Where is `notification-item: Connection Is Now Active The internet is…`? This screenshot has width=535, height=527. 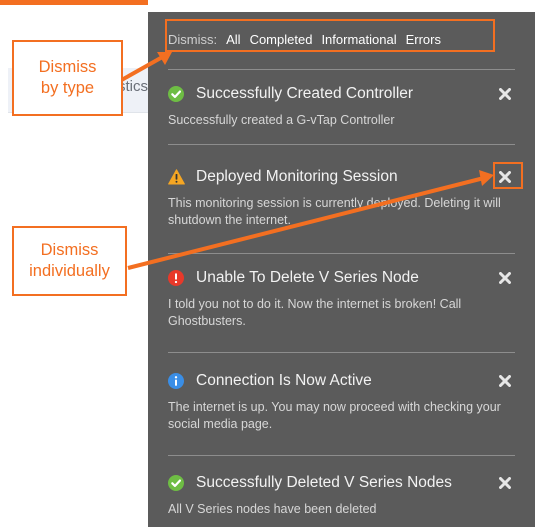 notification-item: Connection Is Now Active The internet is… is located at coordinates (341, 401).